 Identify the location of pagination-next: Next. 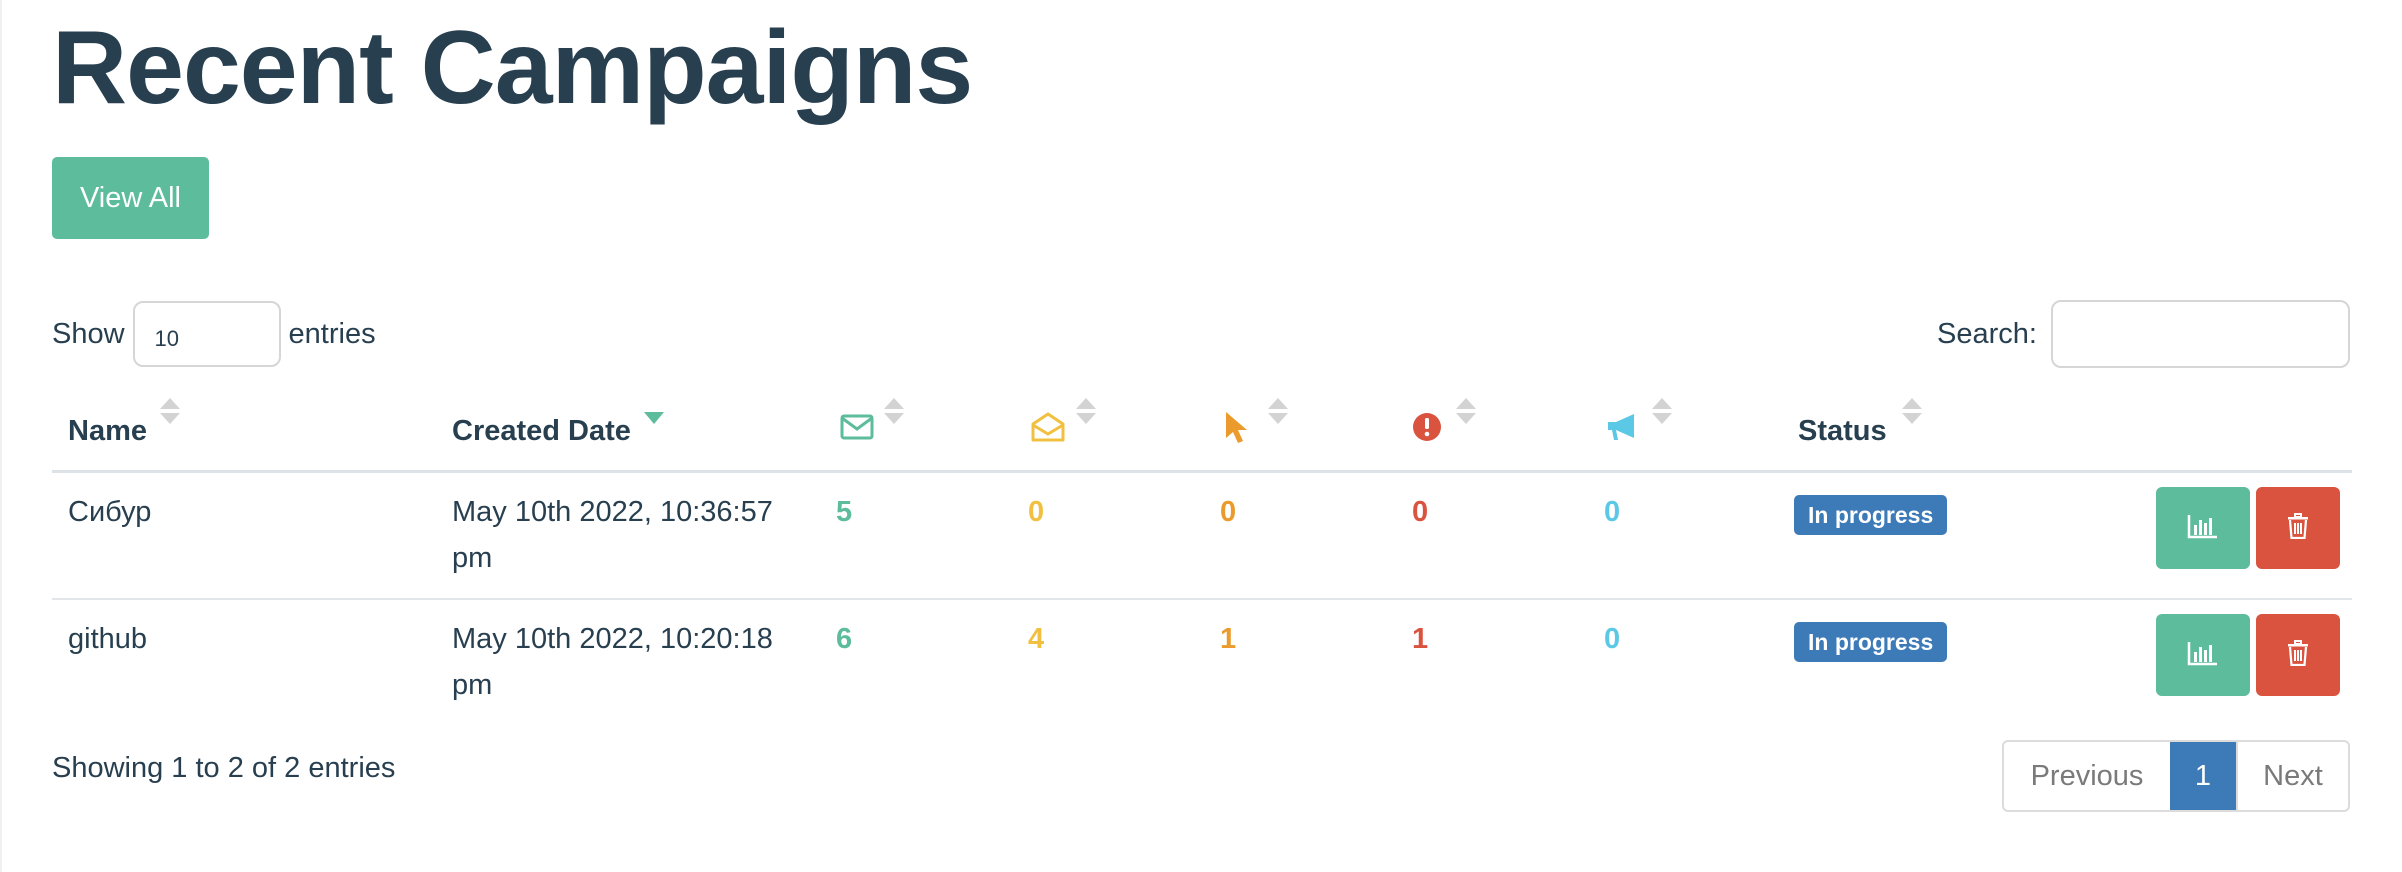
(2292, 776).